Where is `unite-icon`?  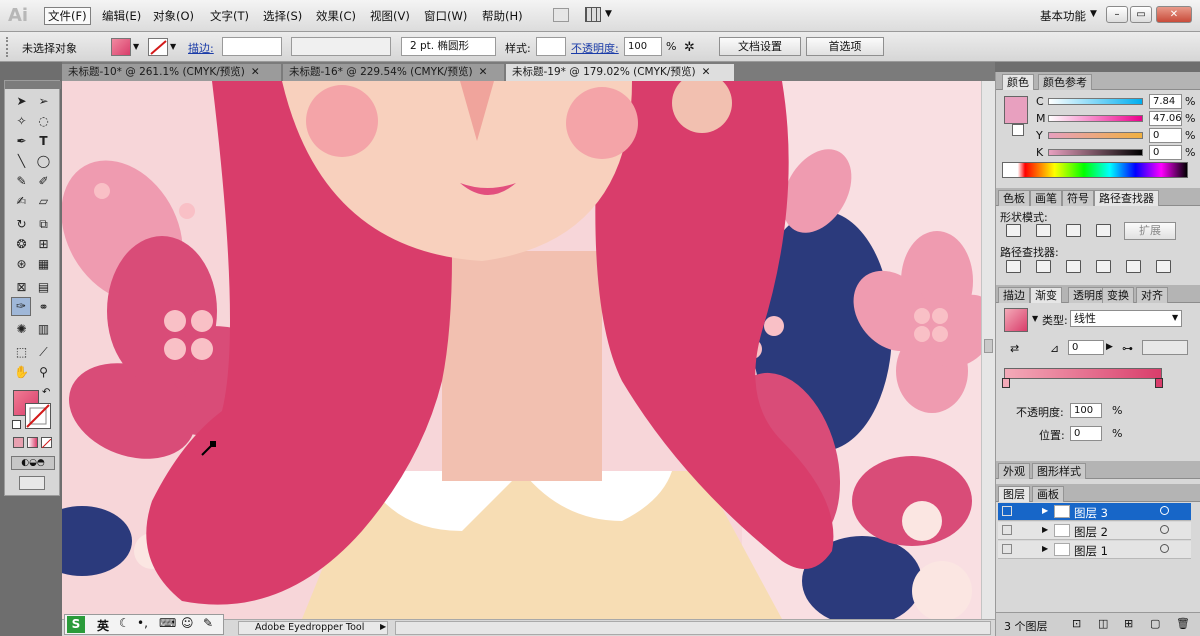
unite-icon is located at coordinates (1013, 230).